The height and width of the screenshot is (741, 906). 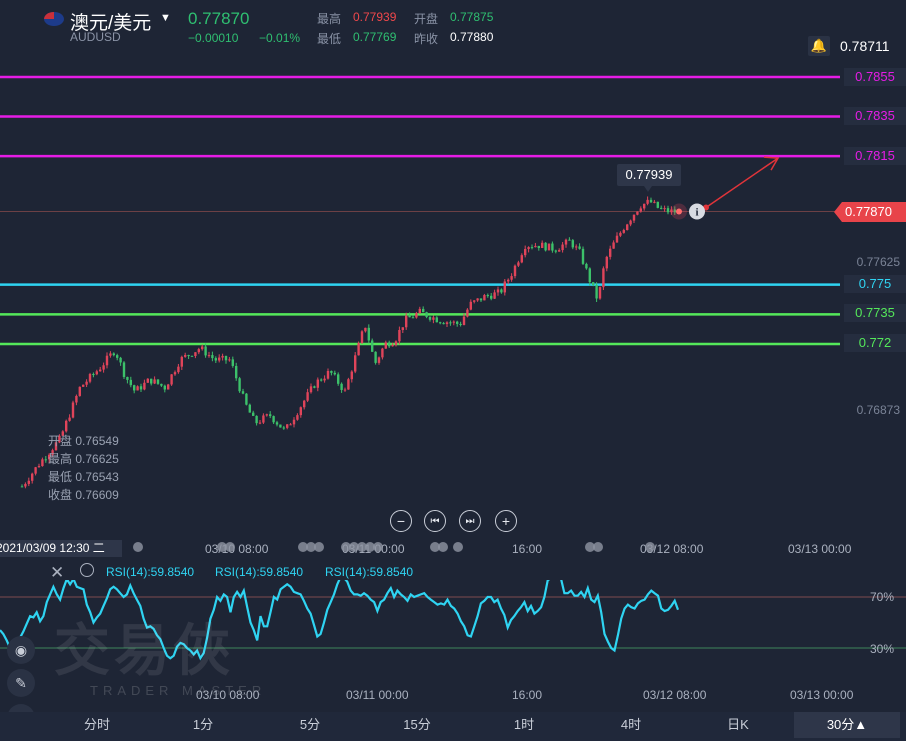 I want to click on open-value: 0.77875, so click(x=472, y=17).